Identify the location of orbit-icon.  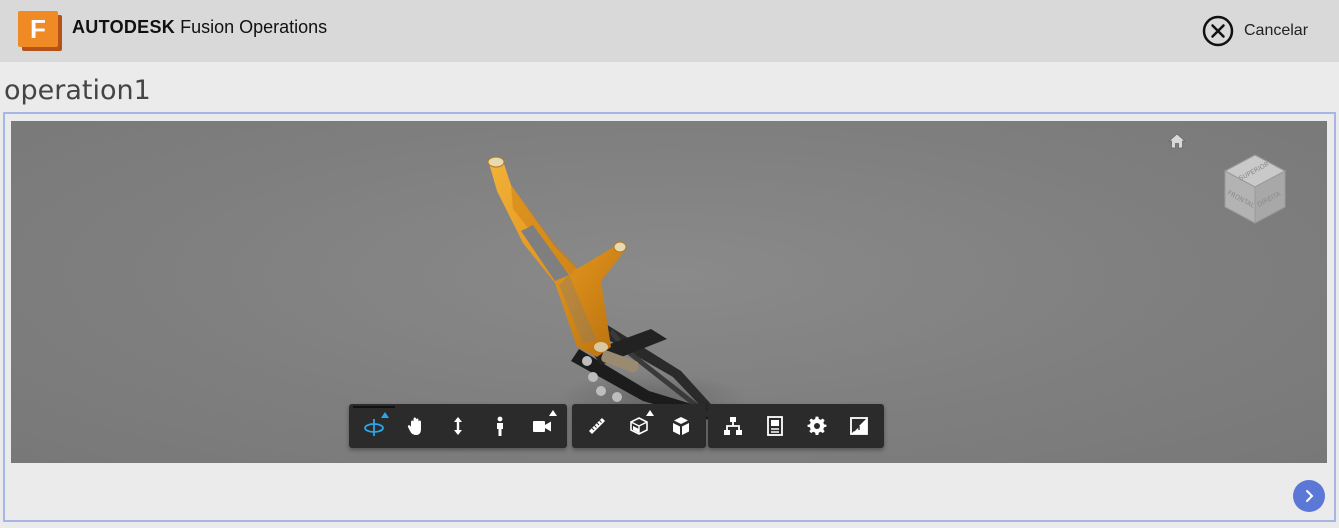
(374, 427).